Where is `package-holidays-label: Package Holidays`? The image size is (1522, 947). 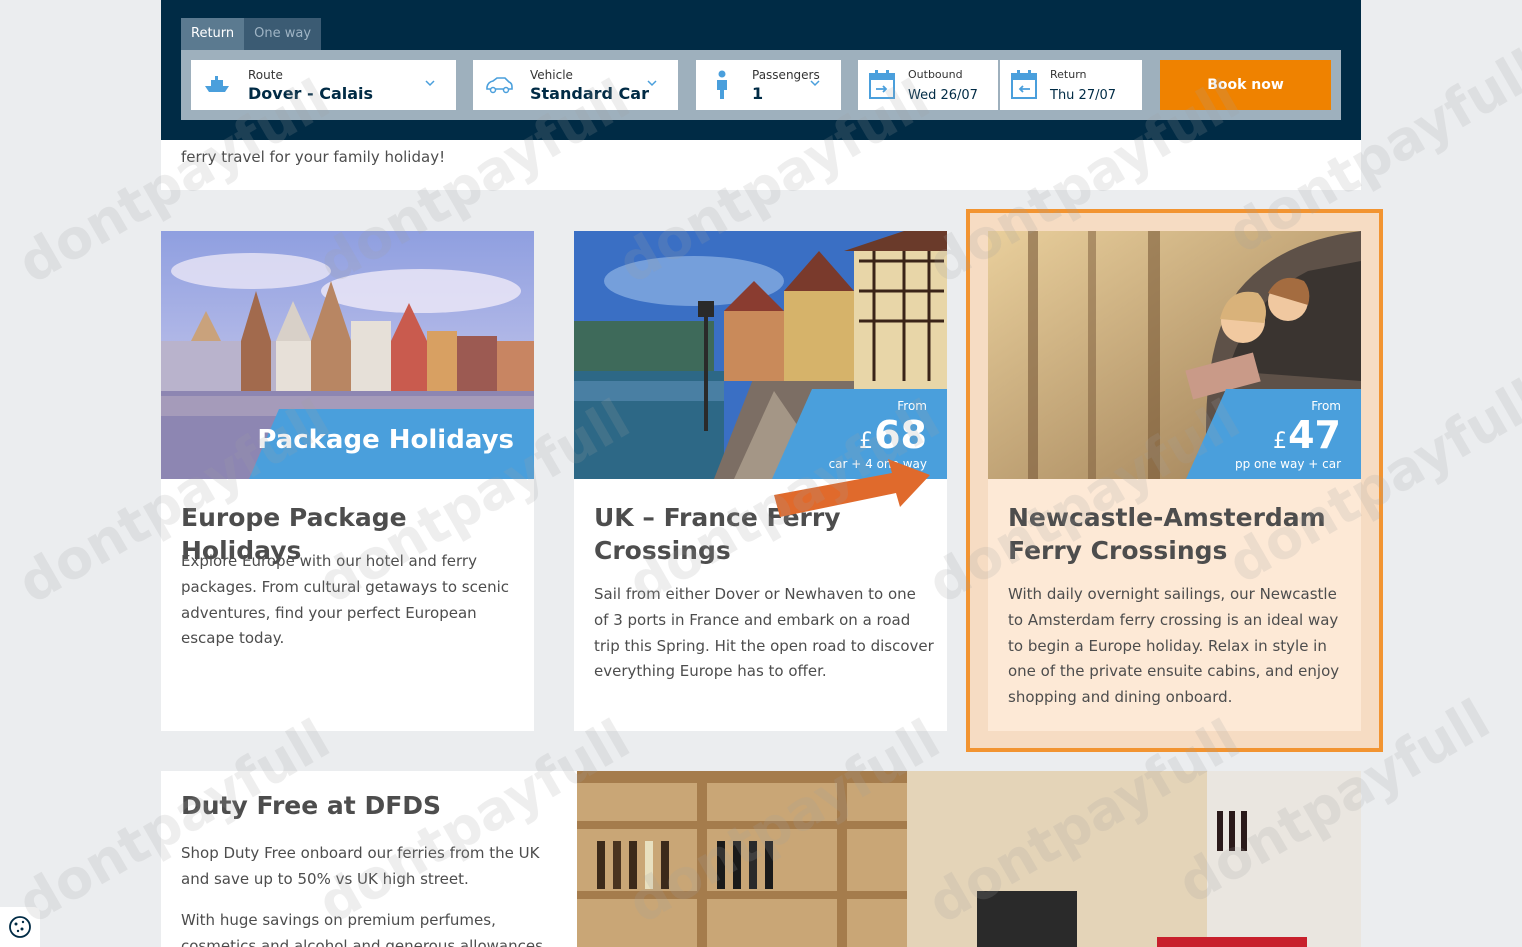 package-holidays-label: Package Holidays is located at coordinates (391, 444).